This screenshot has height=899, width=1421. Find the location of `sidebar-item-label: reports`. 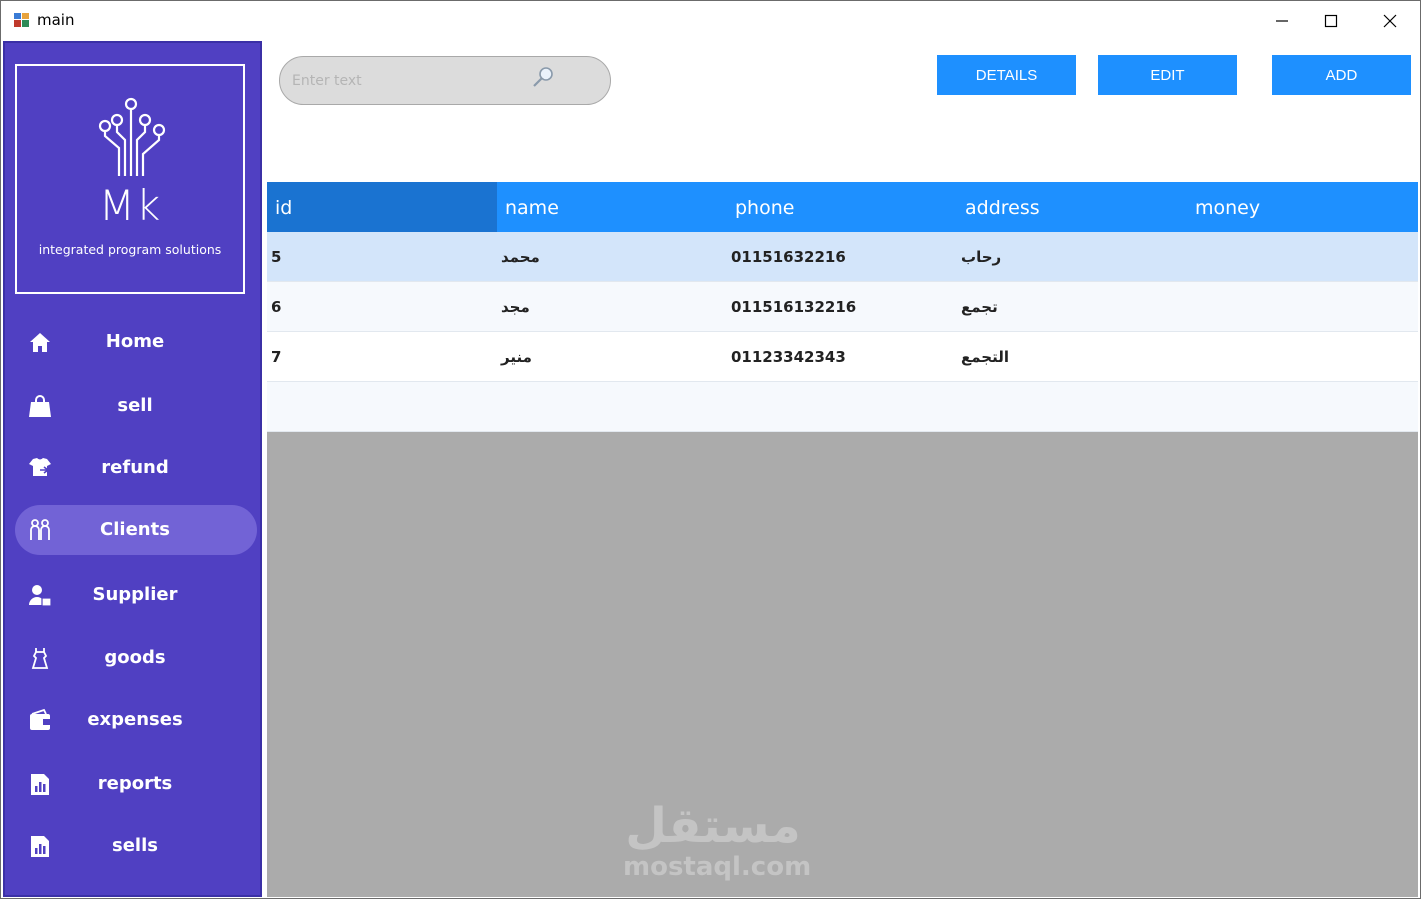

sidebar-item-label: reports is located at coordinates (135, 783).